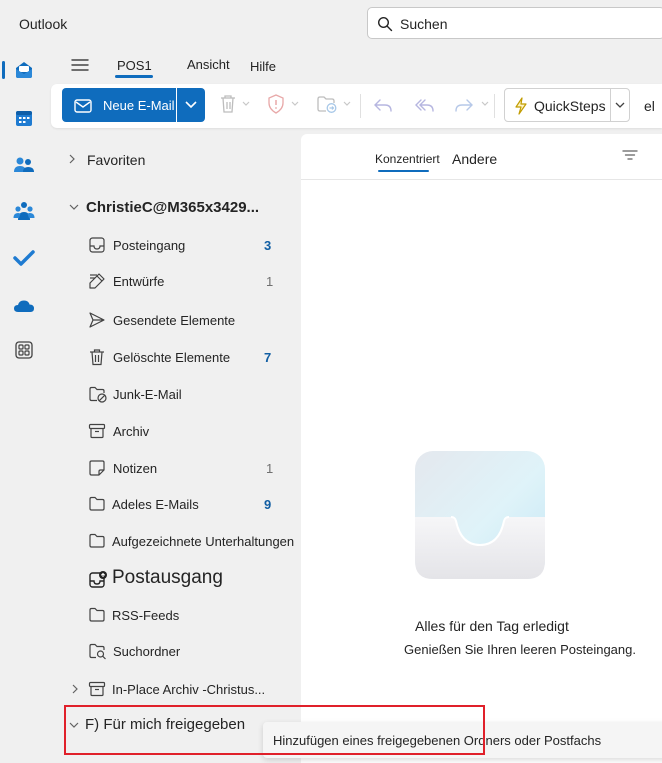 The image size is (662, 763). What do you see at coordinates (520, 649) in the screenshot?
I see `empty-state-subtitle: Genießen Sie Ihren leeren Posteingang.` at bounding box center [520, 649].